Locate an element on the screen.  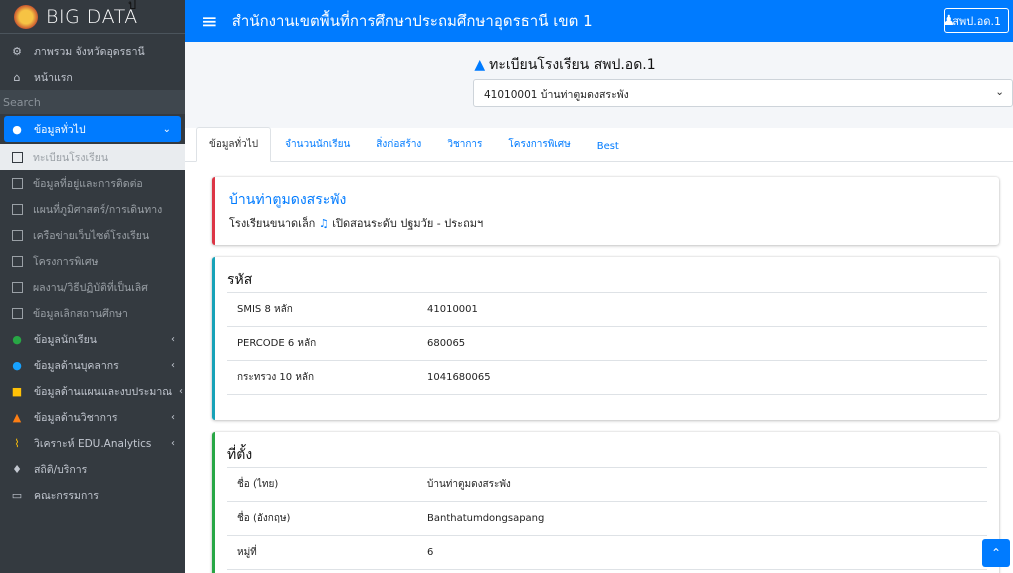
sidebar-subitem-best-practice: ผลงาน/วิธีปฏิบัติที่เป็นเลิศ is located at coordinates (92, 287).